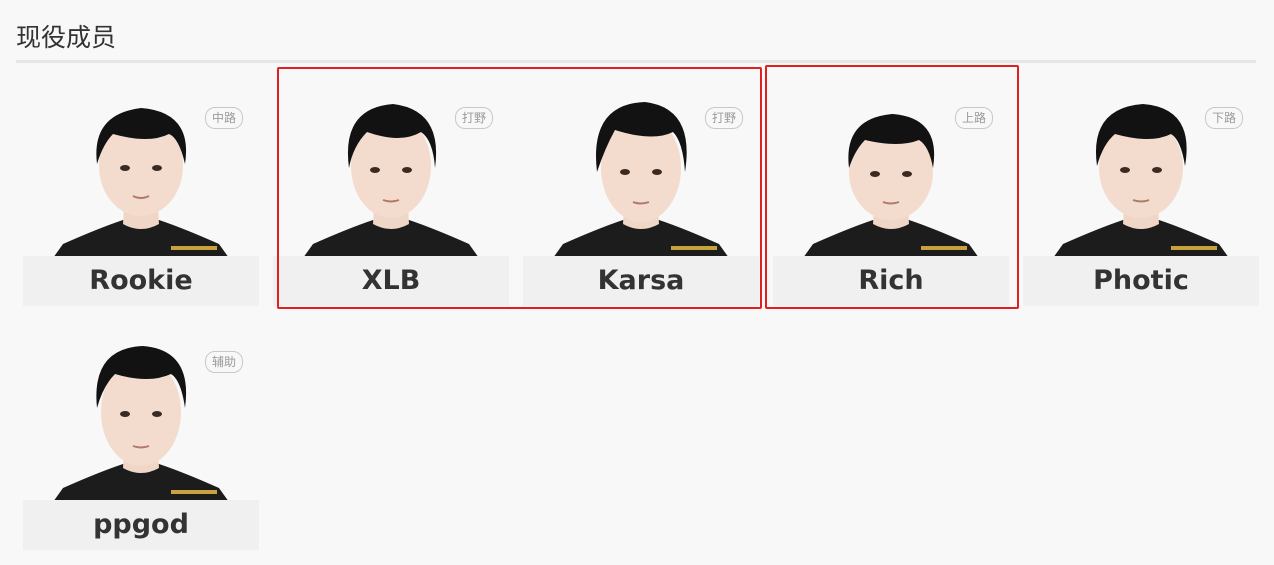 Image resolution: width=1274 pixels, height=565 pixels. Describe the element at coordinates (636, 61) in the screenshot. I see `section-divider` at that location.